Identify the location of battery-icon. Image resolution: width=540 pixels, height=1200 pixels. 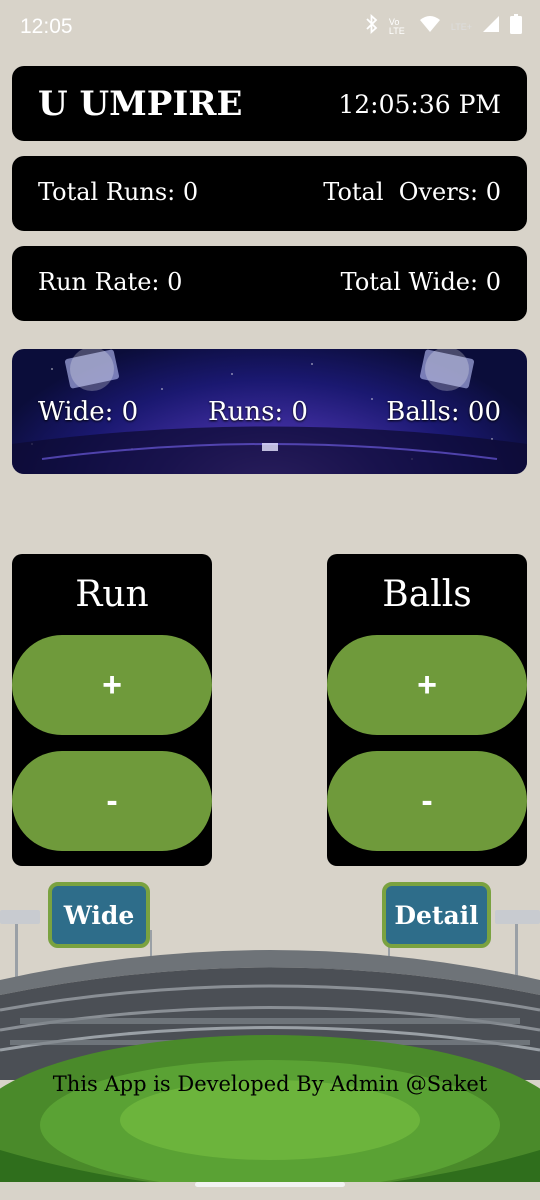
(516, 26).